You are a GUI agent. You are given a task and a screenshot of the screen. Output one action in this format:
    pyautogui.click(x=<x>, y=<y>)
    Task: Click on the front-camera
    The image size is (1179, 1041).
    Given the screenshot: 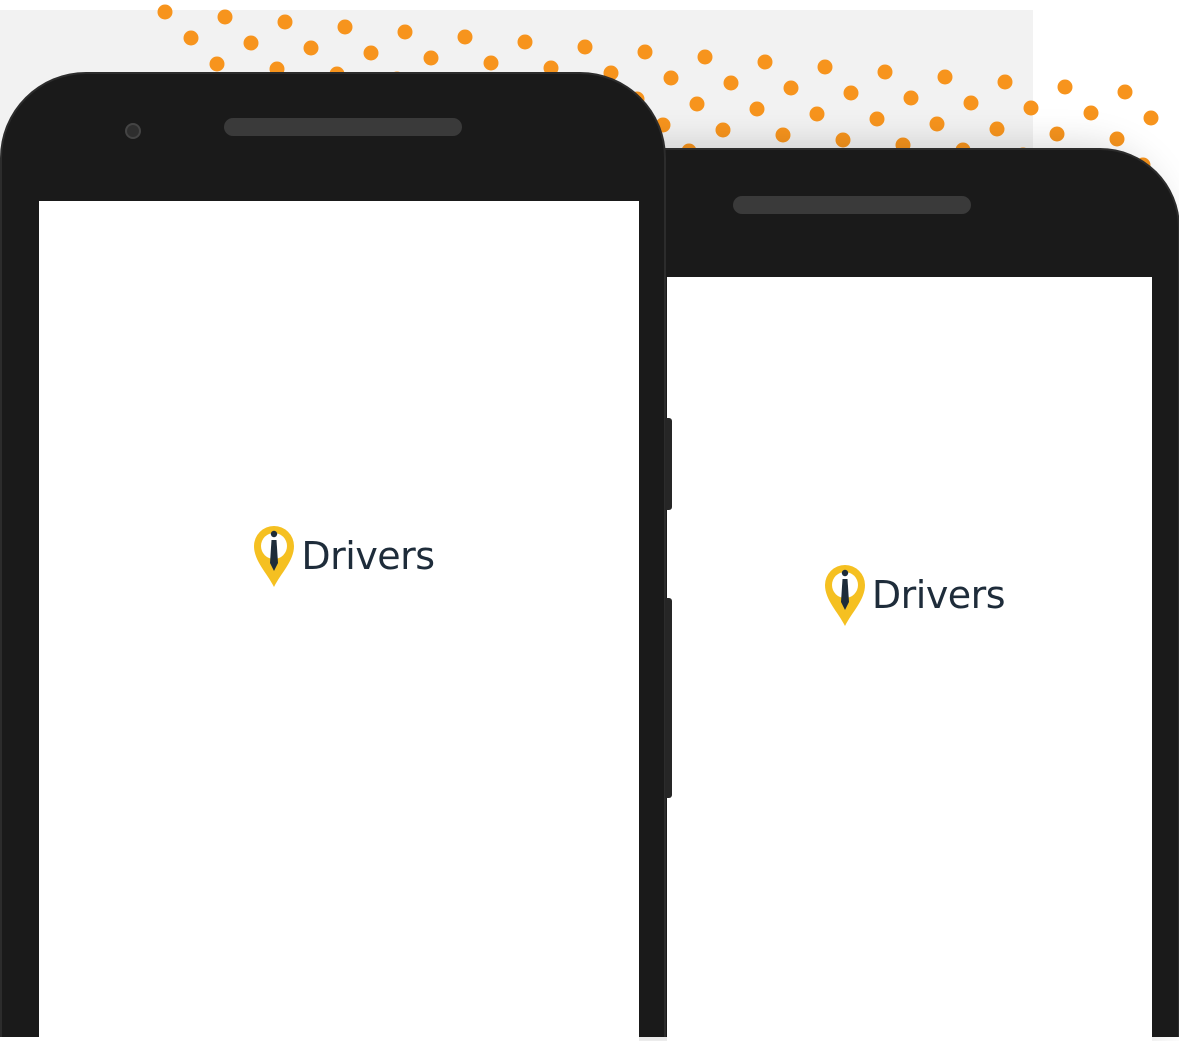 What is the action you would take?
    pyautogui.click(x=133, y=131)
    